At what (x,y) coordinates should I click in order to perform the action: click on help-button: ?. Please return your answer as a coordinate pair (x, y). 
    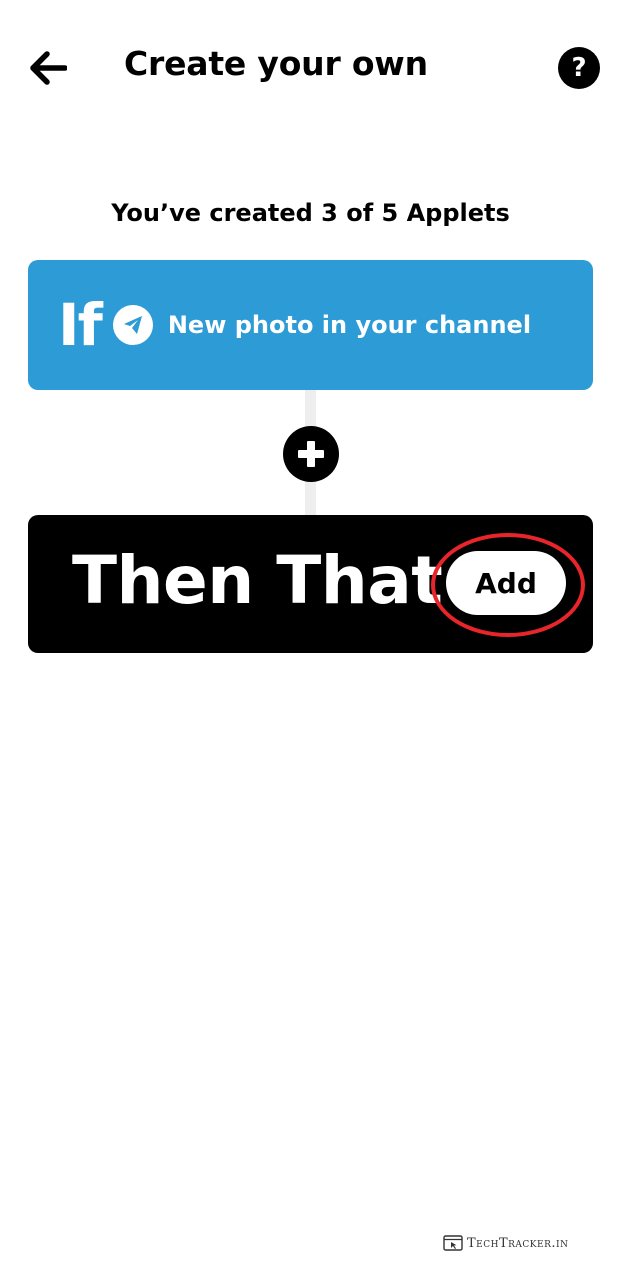
    Looking at the image, I should click on (579, 68).